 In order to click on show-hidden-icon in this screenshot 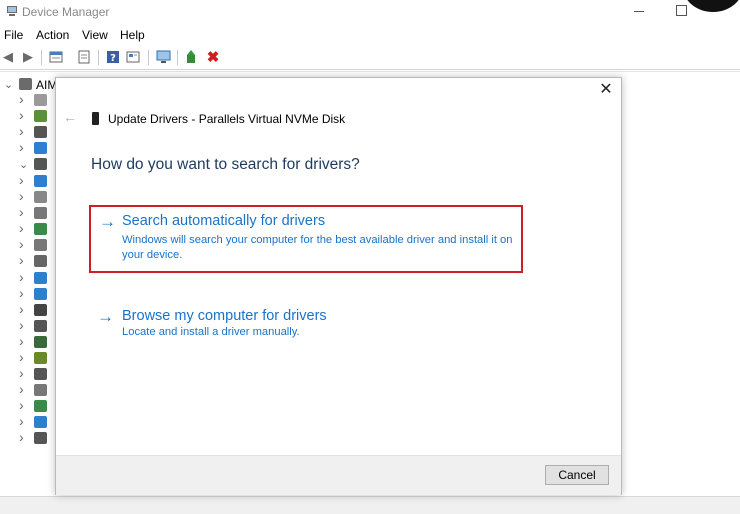, I will do `click(84, 57)`.